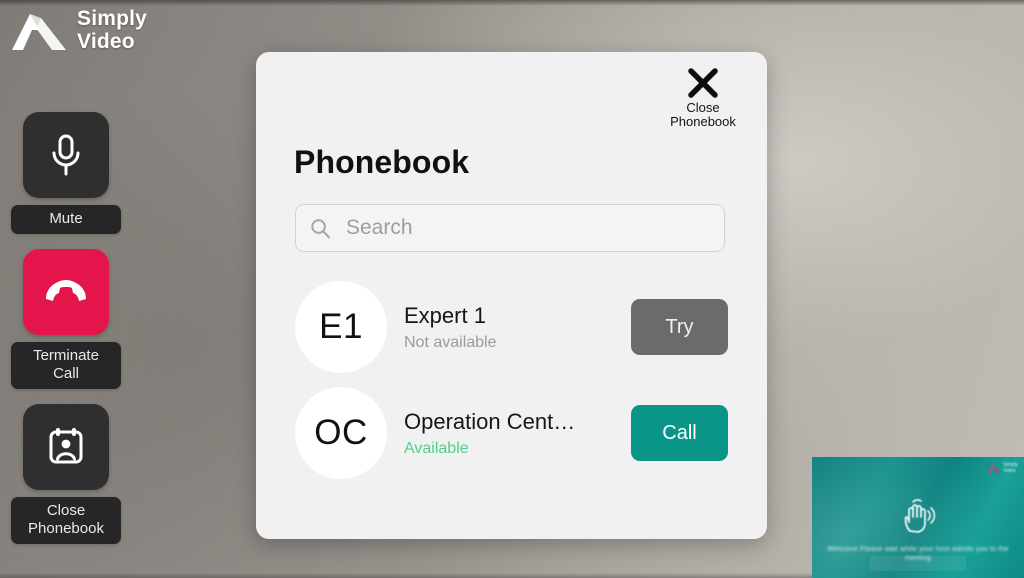  I want to click on app-logo: Simply Video, so click(78, 31).